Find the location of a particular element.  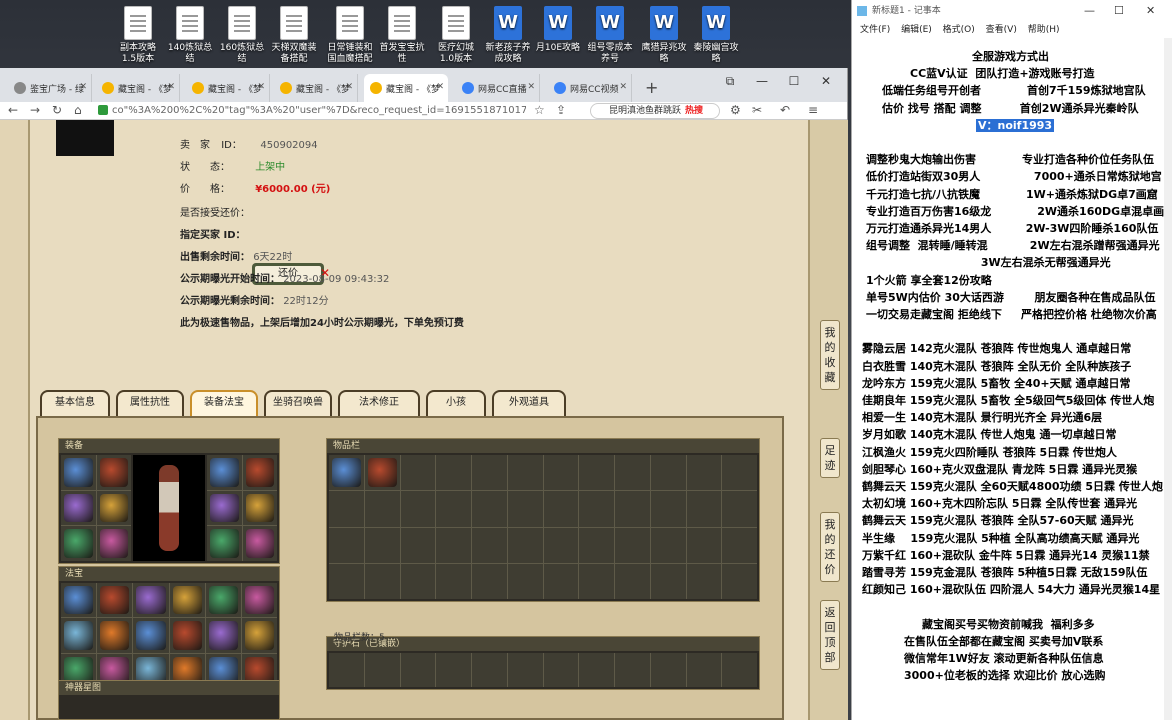

maximize-button: ☐ is located at coordinates (794, 81).